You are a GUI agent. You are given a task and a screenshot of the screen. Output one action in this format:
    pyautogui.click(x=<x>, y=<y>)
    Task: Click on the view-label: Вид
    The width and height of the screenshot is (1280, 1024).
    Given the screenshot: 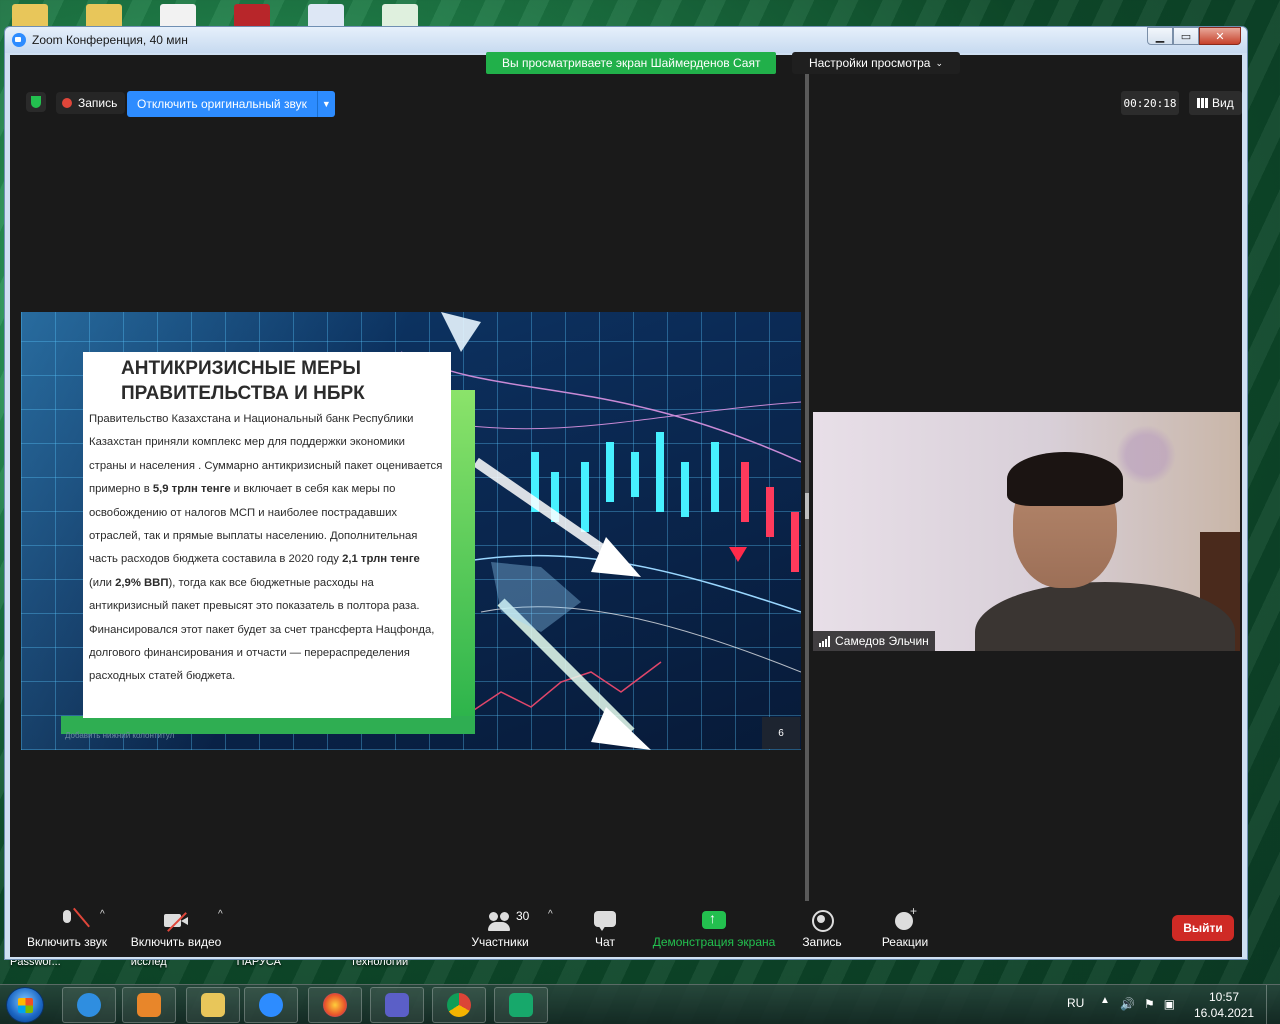 What is the action you would take?
    pyautogui.click(x=1223, y=103)
    